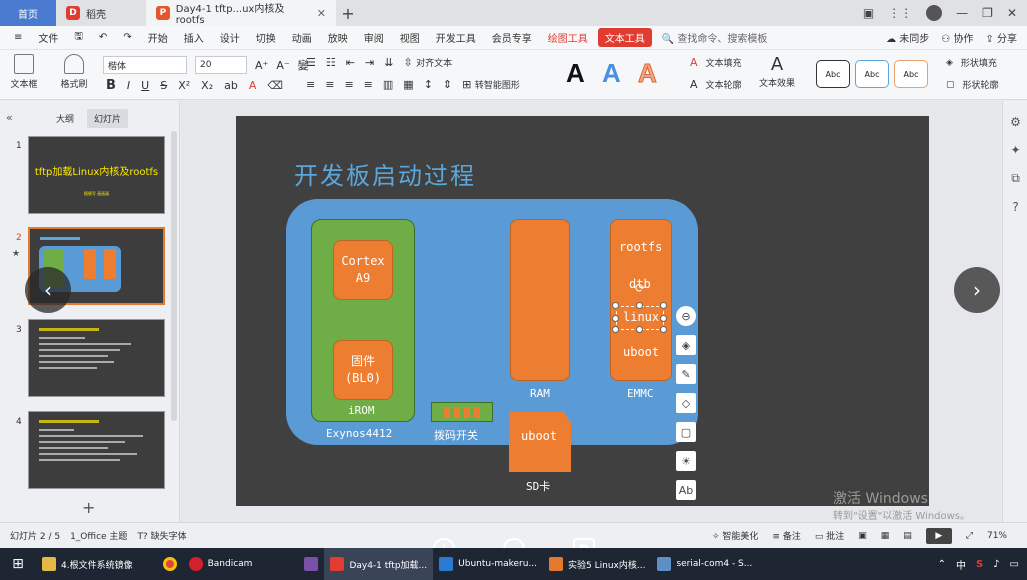 The width and height of the screenshot is (1027, 580). What do you see at coordinates (911, 74) in the screenshot?
I see `shape-style-3: Abc` at bounding box center [911, 74].